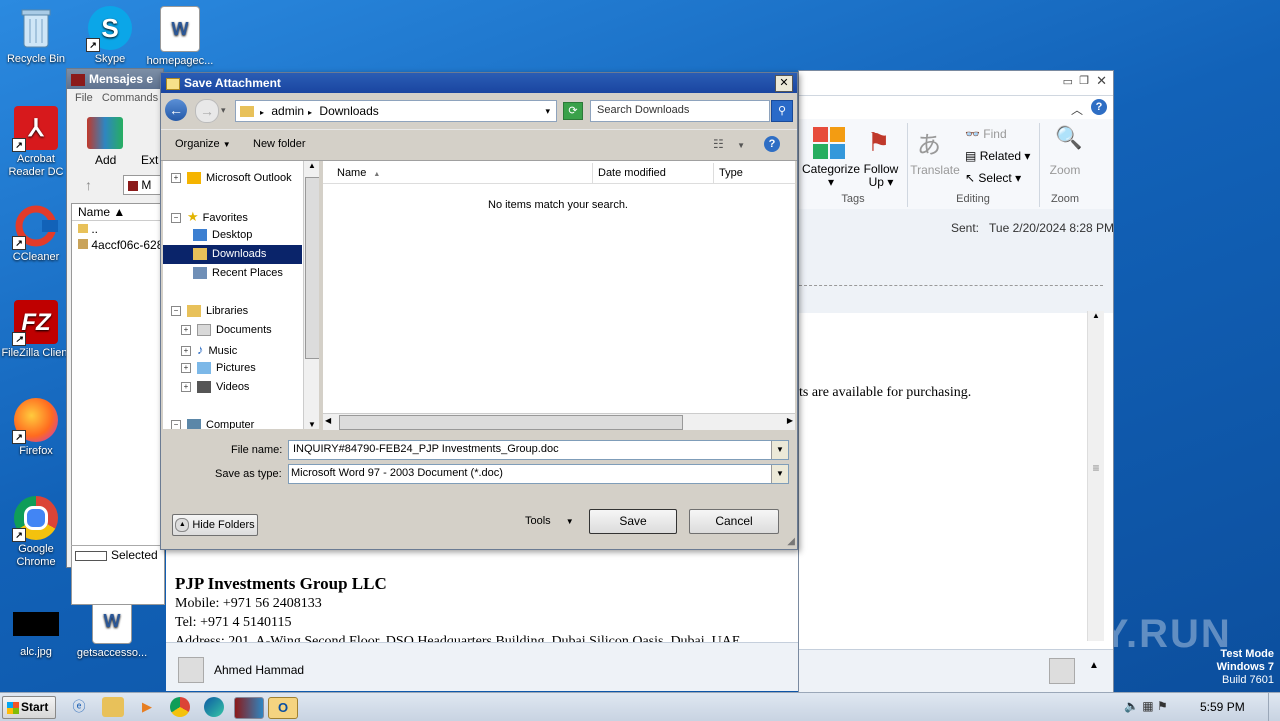 The width and height of the screenshot is (1280, 721). I want to click on breadcrumb: ▸ admin ▸ Downloads ▾, so click(396, 111).